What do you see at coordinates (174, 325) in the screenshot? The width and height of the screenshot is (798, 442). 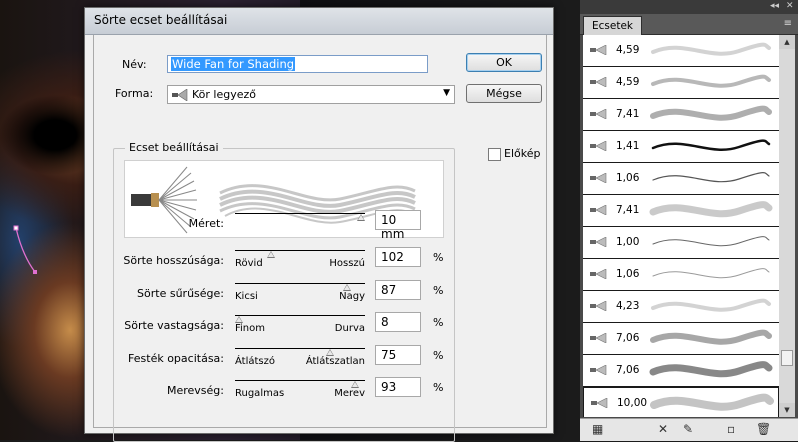 I see `slider-label: Sörte vastagsága:` at bounding box center [174, 325].